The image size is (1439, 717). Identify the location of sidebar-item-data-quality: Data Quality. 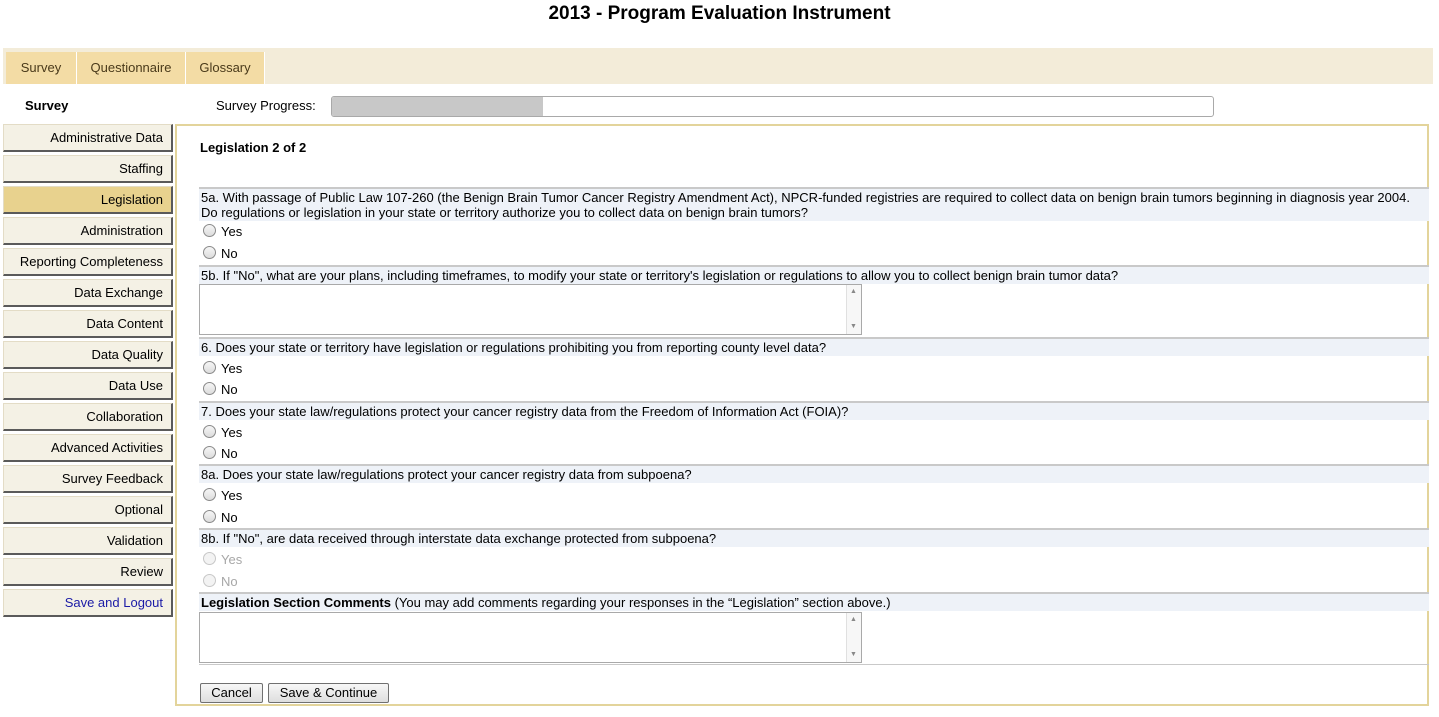
(88, 355).